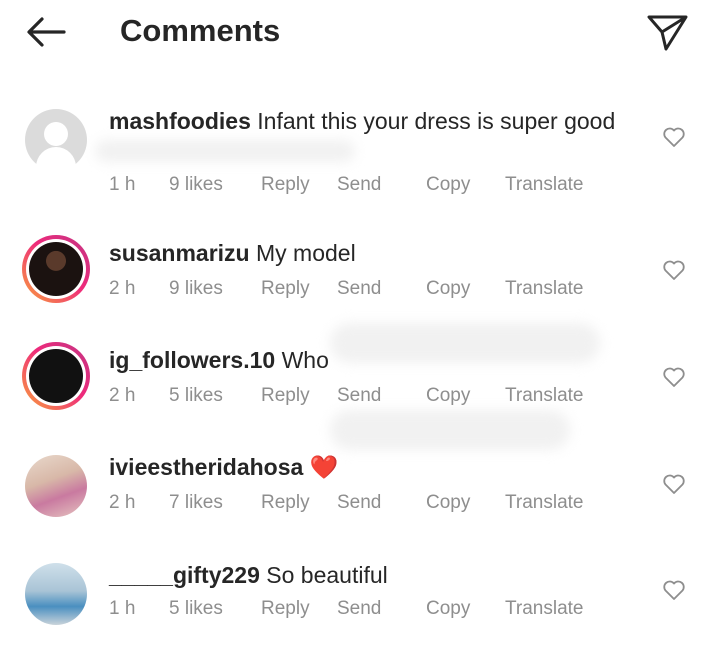  Describe the element at coordinates (206, 467) in the screenshot. I see `comment-username: ivieestheridahosa` at that location.